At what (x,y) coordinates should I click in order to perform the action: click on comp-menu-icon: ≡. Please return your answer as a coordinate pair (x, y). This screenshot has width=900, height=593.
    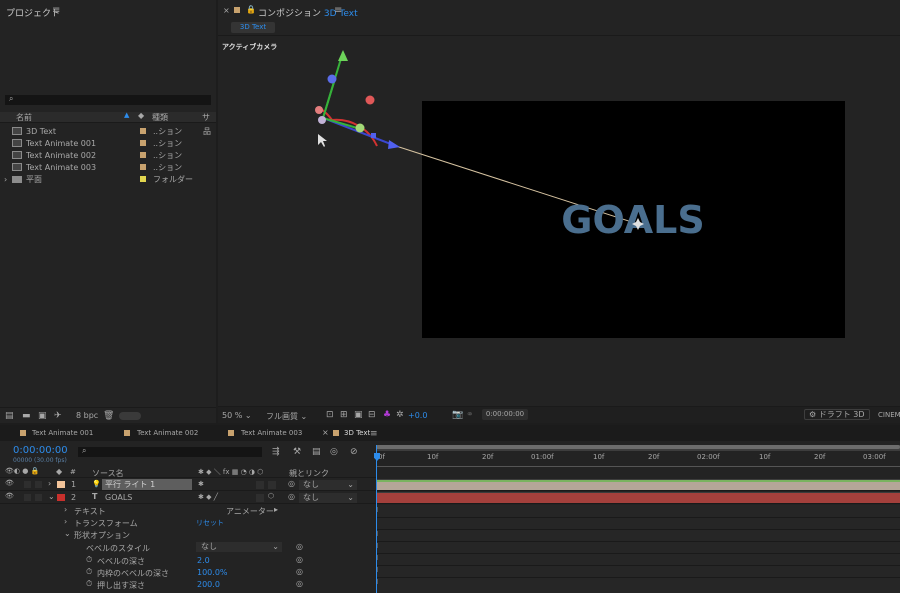
    Looking at the image, I should click on (338, 10).